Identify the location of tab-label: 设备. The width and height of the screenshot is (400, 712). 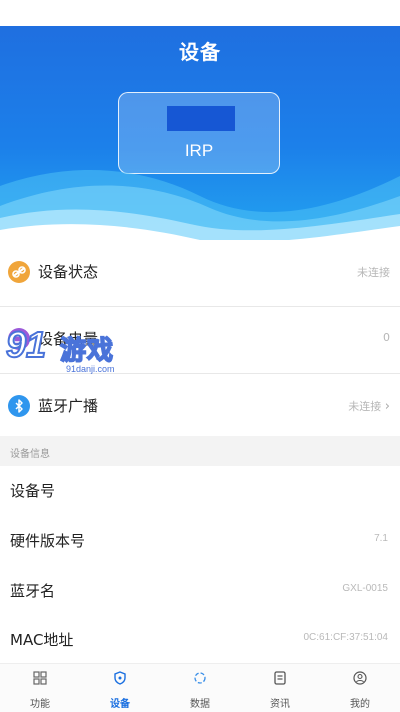
(120, 704).